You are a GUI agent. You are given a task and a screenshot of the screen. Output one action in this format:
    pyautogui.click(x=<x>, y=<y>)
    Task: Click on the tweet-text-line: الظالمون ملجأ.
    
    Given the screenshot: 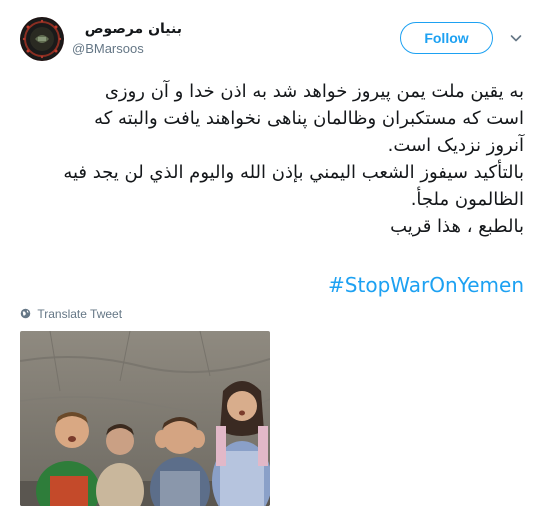 What is the action you would take?
    pyautogui.click(x=467, y=199)
    